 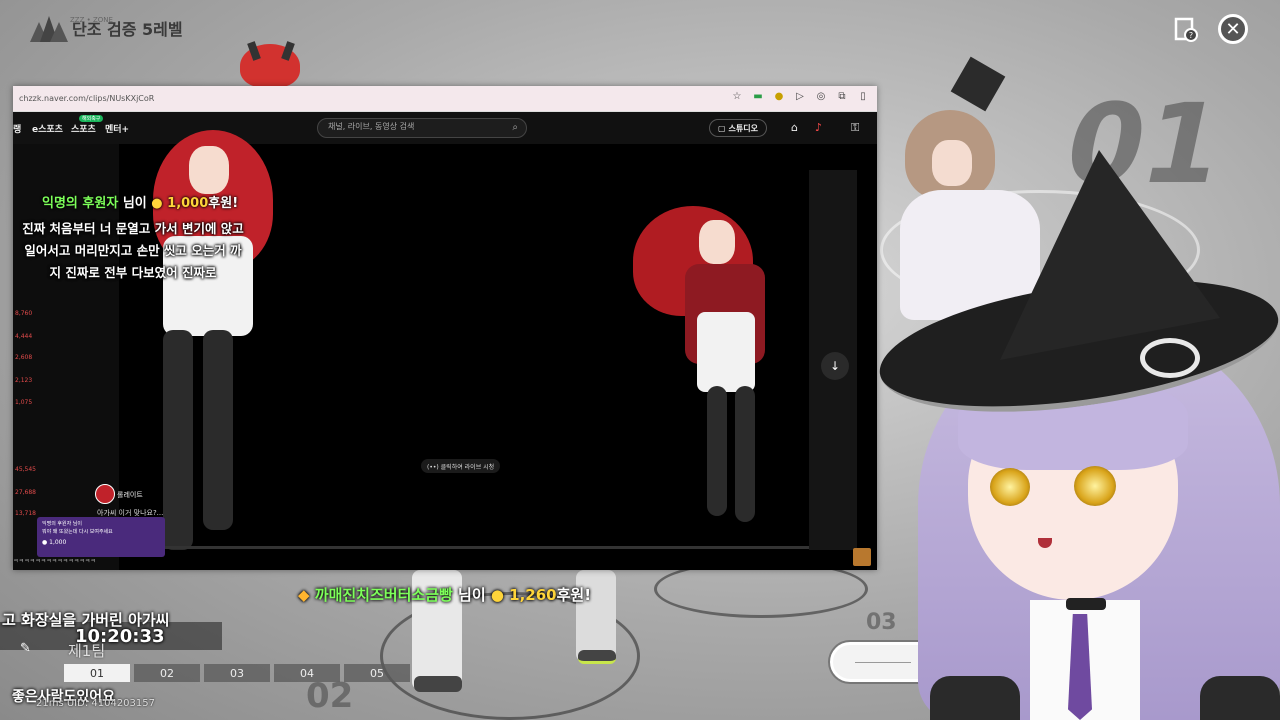 I want to click on puzzle-icon: ⧉, so click(x=842, y=97).